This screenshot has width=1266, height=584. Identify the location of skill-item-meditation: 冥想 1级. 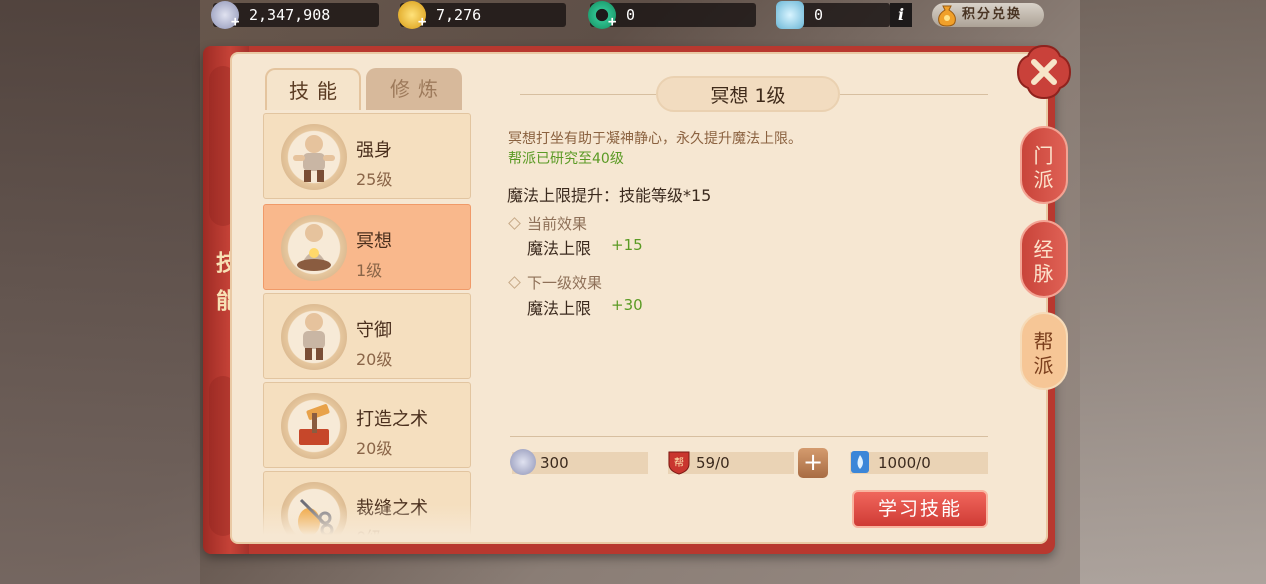
(367, 247).